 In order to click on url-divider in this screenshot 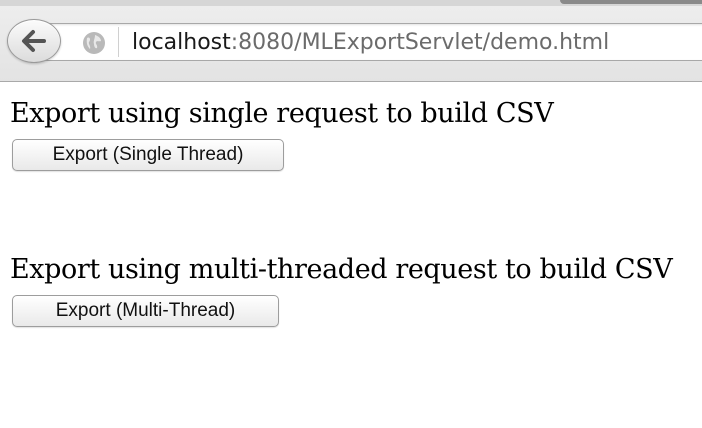, I will do `click(118, 42)`.